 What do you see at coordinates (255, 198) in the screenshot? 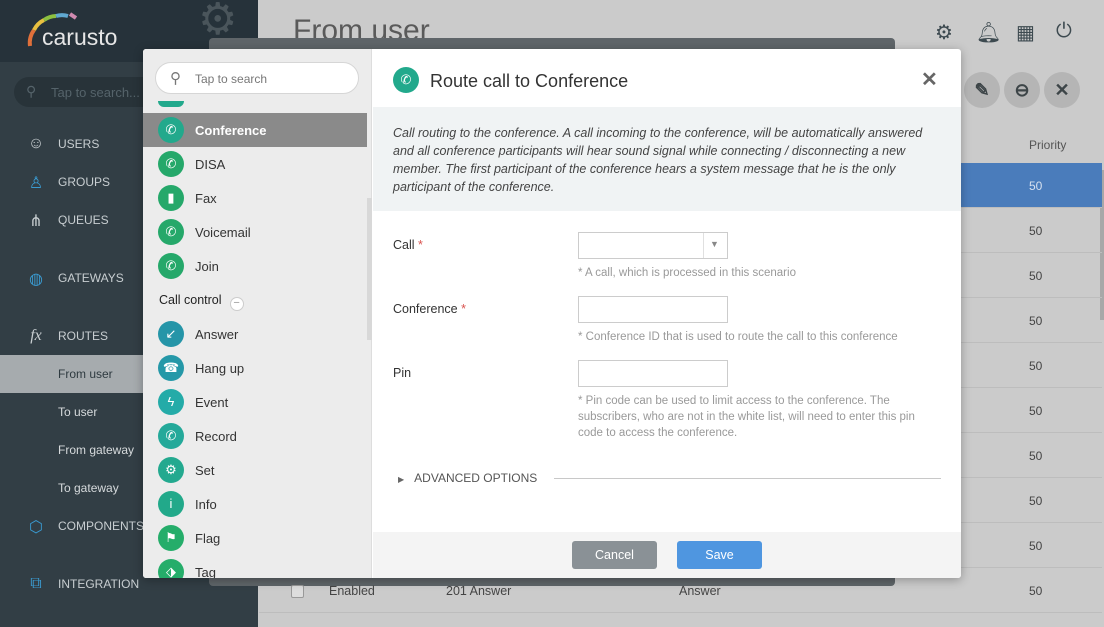
I see `list-item-fax: ▮ Fax` at bounding box center [255, 198].